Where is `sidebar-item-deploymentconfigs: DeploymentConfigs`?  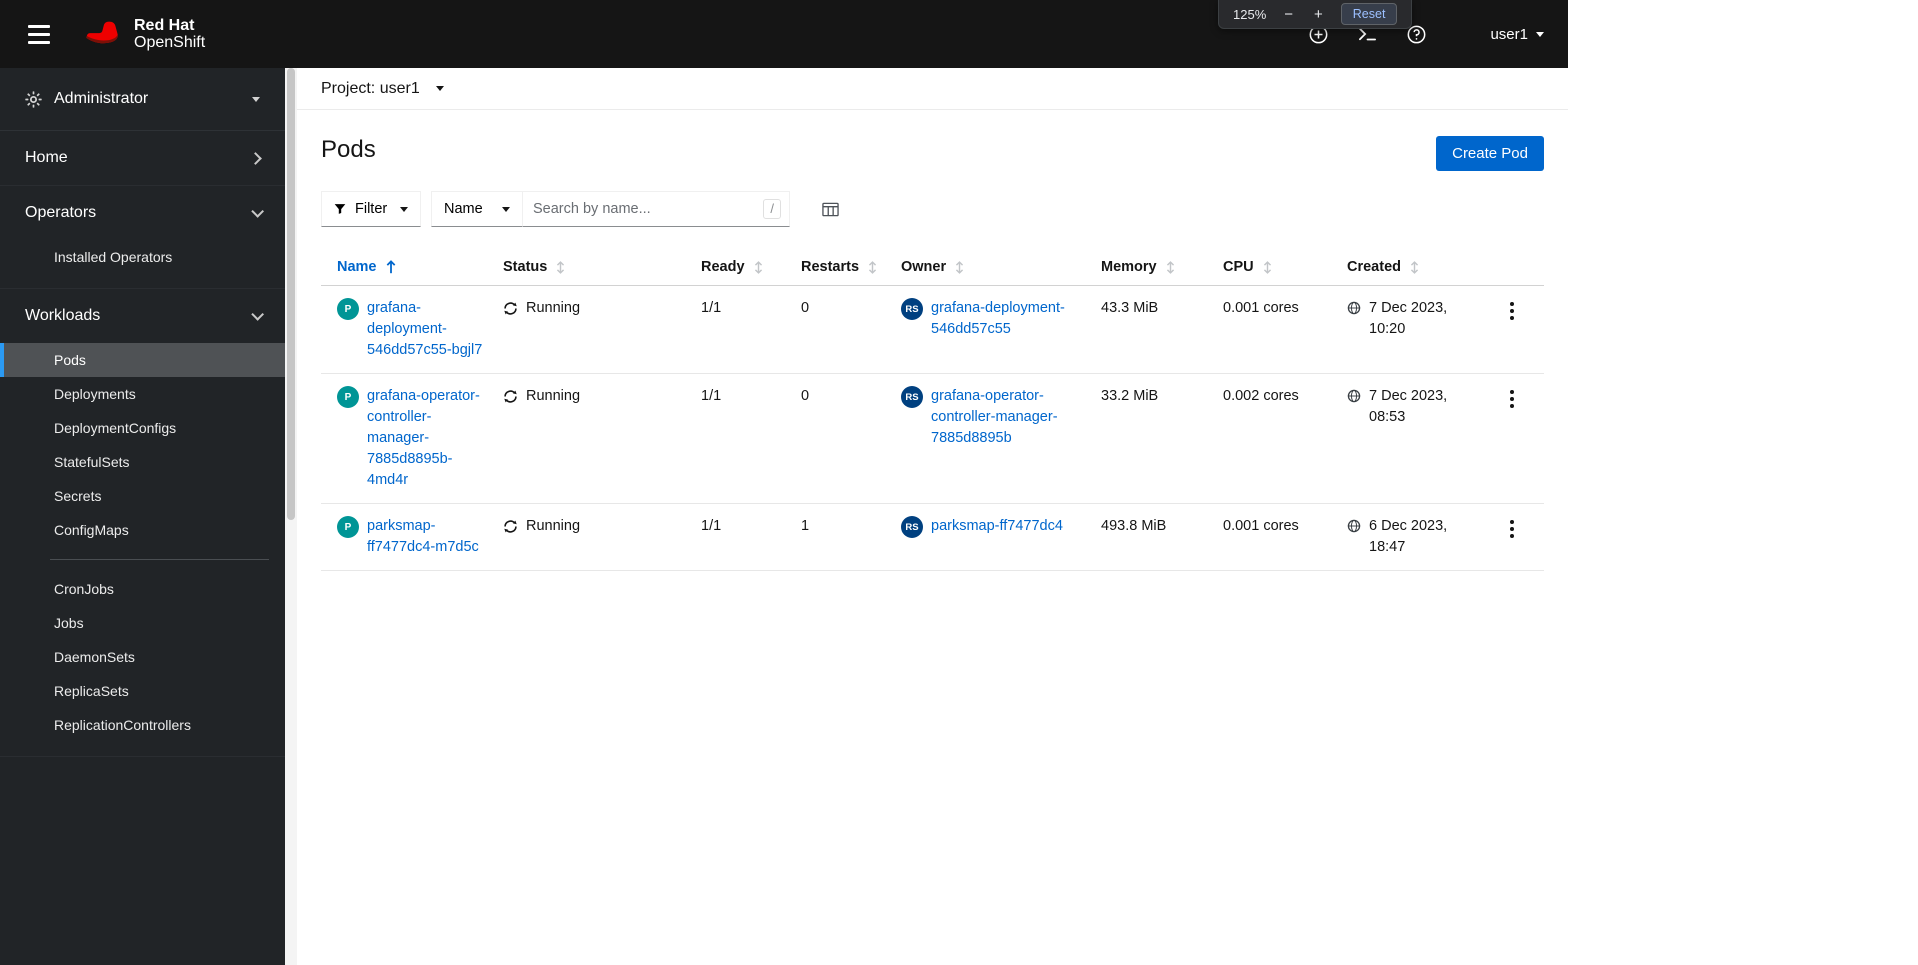
sidebar-item-deploymentconfigs: DeploymentConfigs is located at coordinates (142, 428).